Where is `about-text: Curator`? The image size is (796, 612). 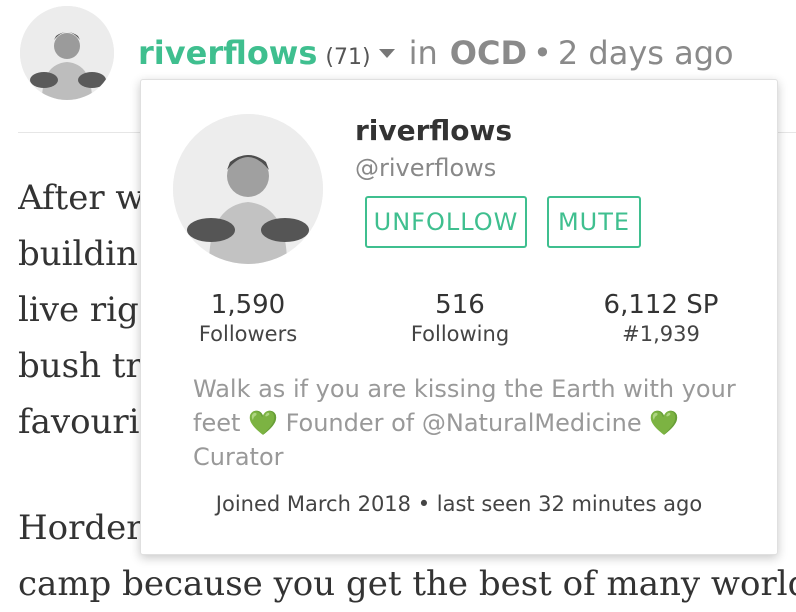 about-text: Curator is located at coordinates (238, 457).